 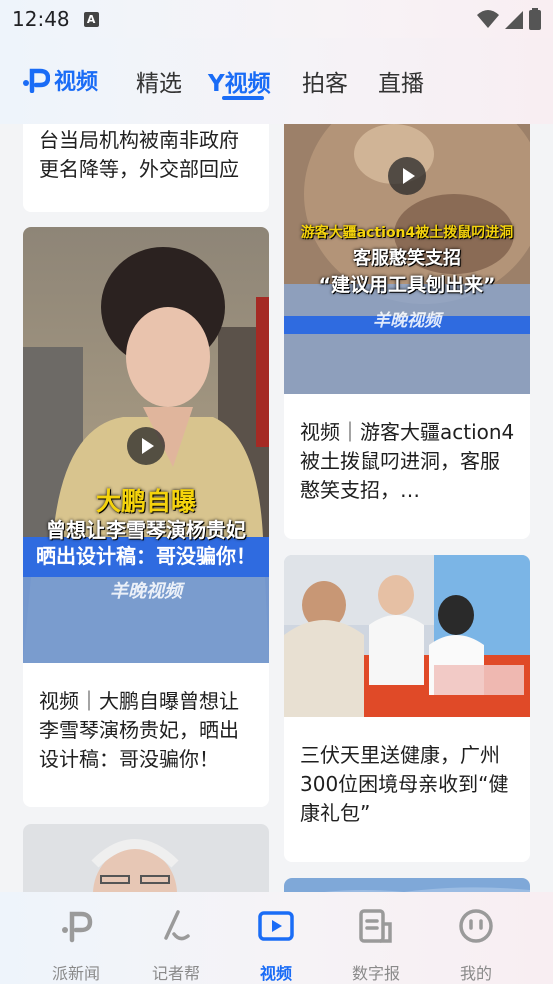 What do you see at coordinates (276, 926) in the screenshot?
I see `video-icon` at bounding box center [276, 926].